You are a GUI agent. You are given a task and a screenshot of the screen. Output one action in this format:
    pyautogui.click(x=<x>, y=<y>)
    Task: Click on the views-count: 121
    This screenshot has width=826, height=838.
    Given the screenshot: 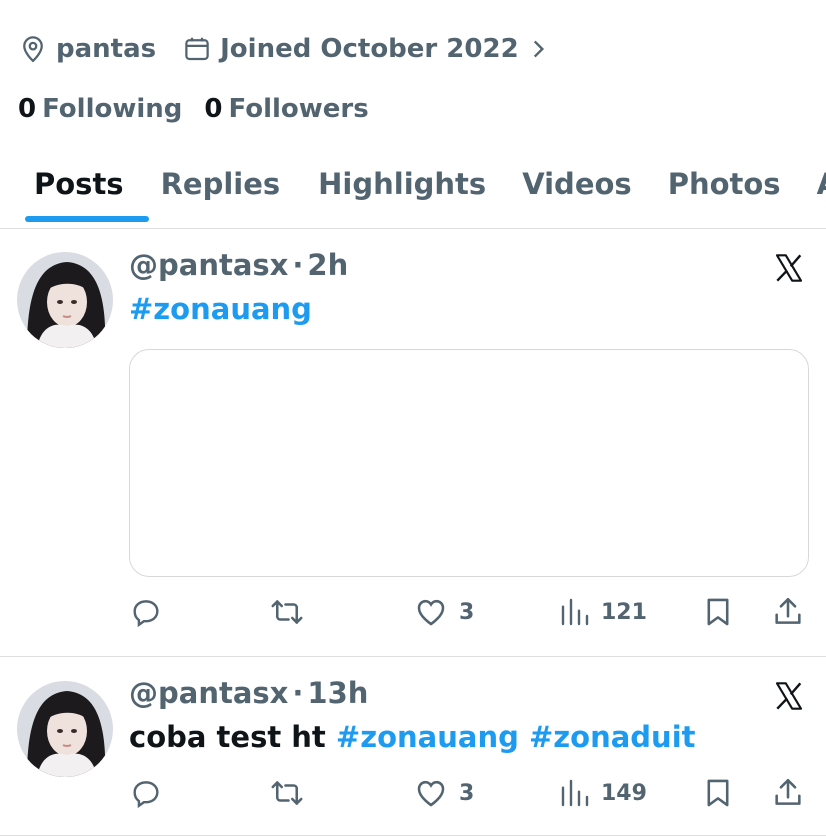 What is the action you would take?
    pyautogui.click(x=624, y=612)
    